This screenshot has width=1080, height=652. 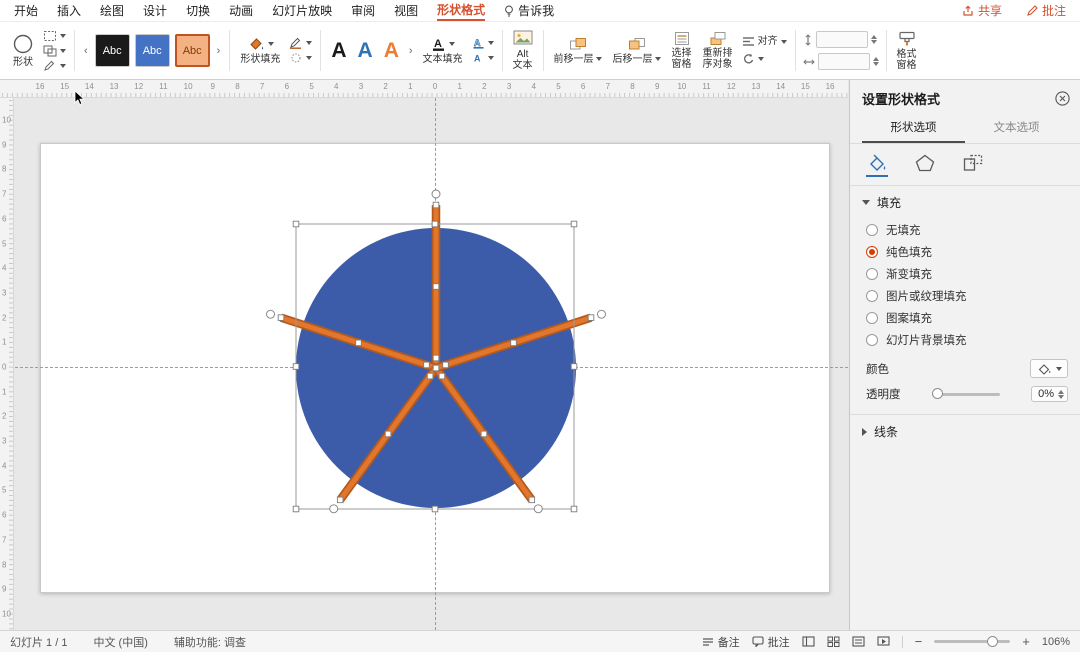 I want to click on accessibility-status: 辅助功能: 调查, so click(x=210, y=642).